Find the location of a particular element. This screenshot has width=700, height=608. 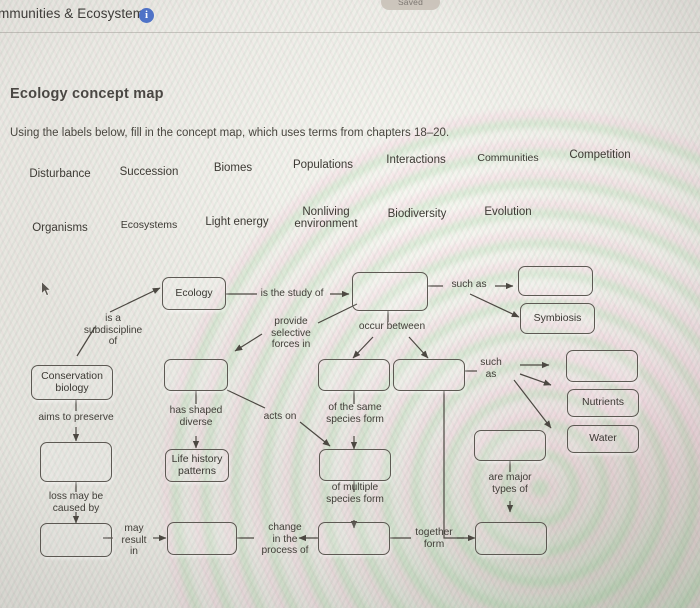

node-blank-such-as-top is located at coordinates (555, 281).